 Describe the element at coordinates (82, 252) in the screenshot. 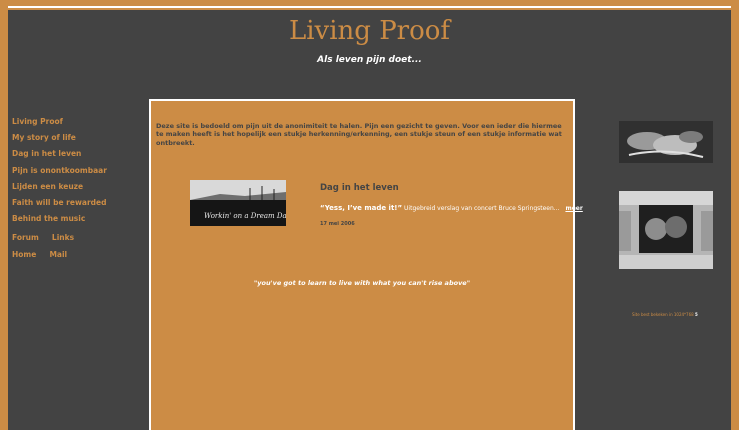

I see `nav-row-home-mail: Home Mail` at that location.